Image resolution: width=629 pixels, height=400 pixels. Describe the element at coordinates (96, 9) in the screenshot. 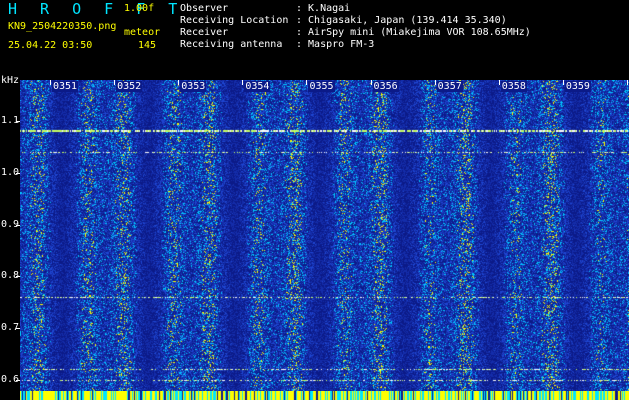

I see `app-title: H R O F F T` at that location.